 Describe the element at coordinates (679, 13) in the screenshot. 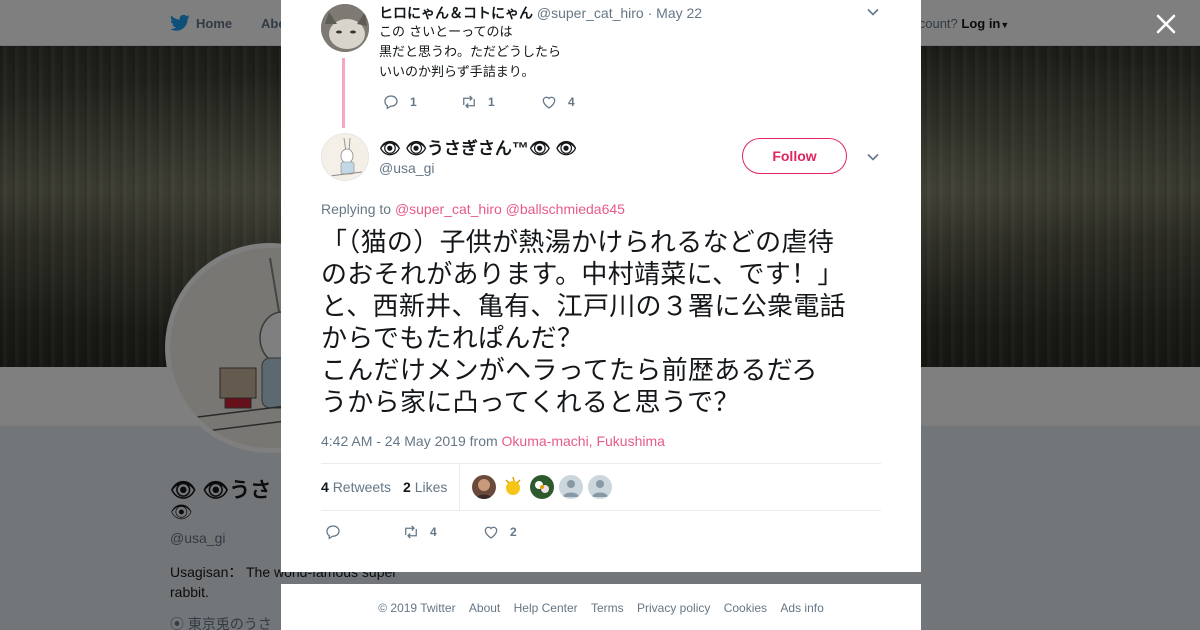

I see `parent-tweet-date: May 22` at that location.